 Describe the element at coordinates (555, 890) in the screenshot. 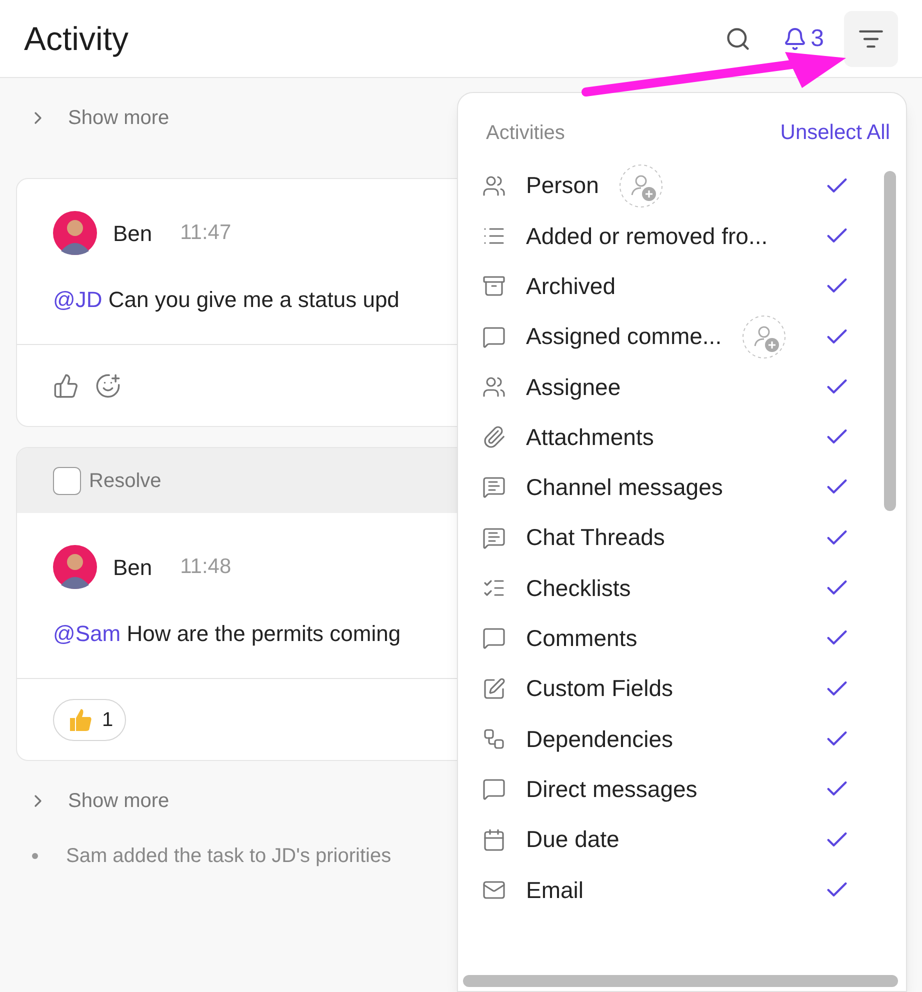

I see `option-label: Email` at that location.